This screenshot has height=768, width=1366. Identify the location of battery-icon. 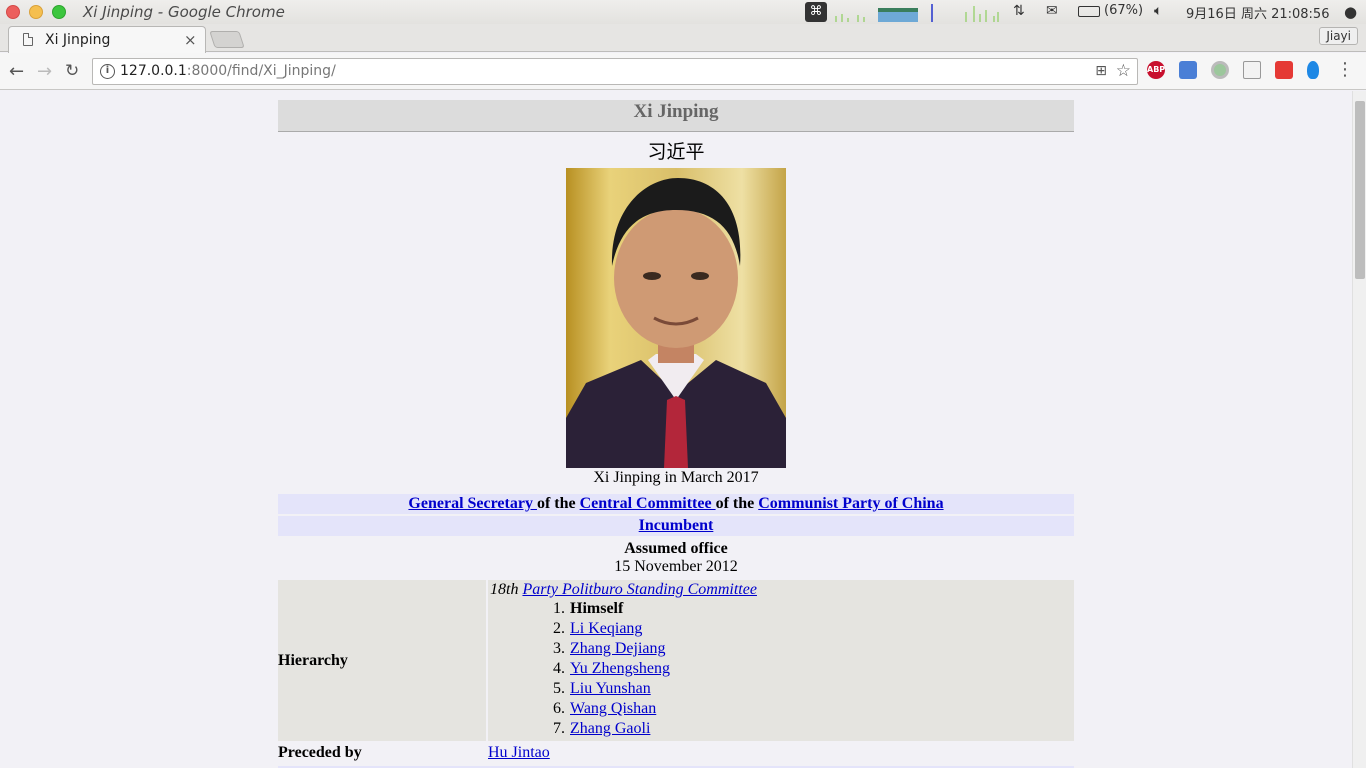
(1089, 11).